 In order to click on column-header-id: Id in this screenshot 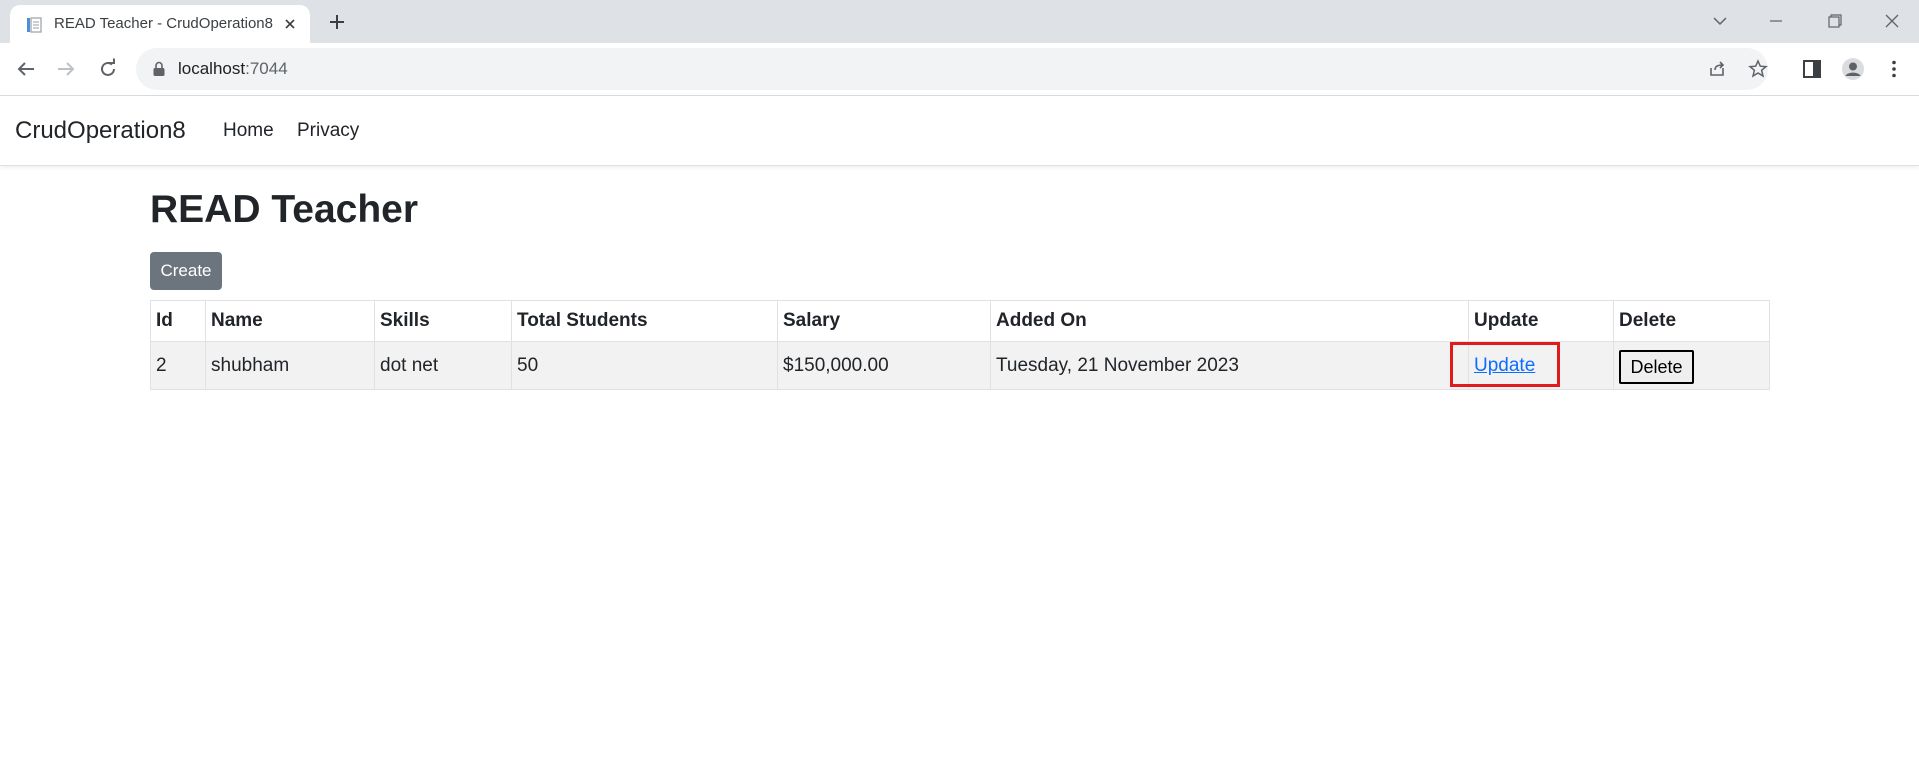, I will do `click(178, 321)`.